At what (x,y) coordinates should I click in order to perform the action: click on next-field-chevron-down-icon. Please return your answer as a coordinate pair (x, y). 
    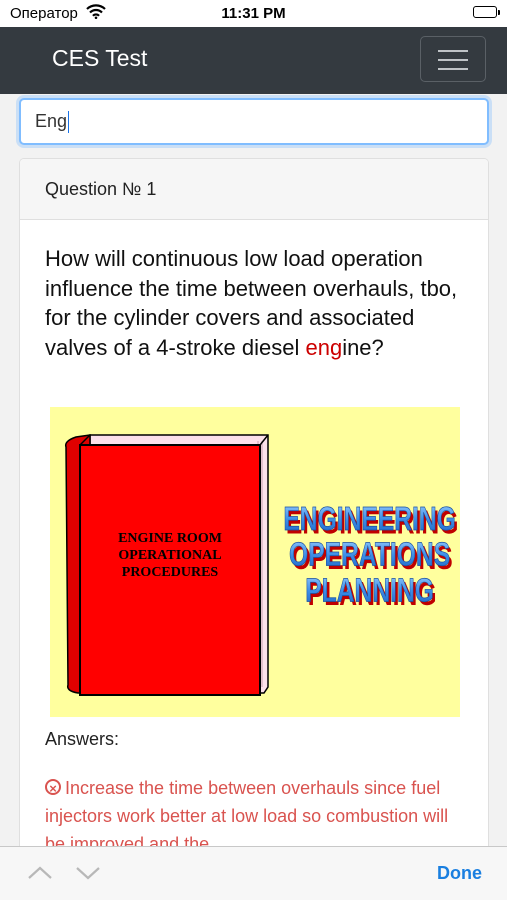
    Looking at the image, I should click on (88, 873).